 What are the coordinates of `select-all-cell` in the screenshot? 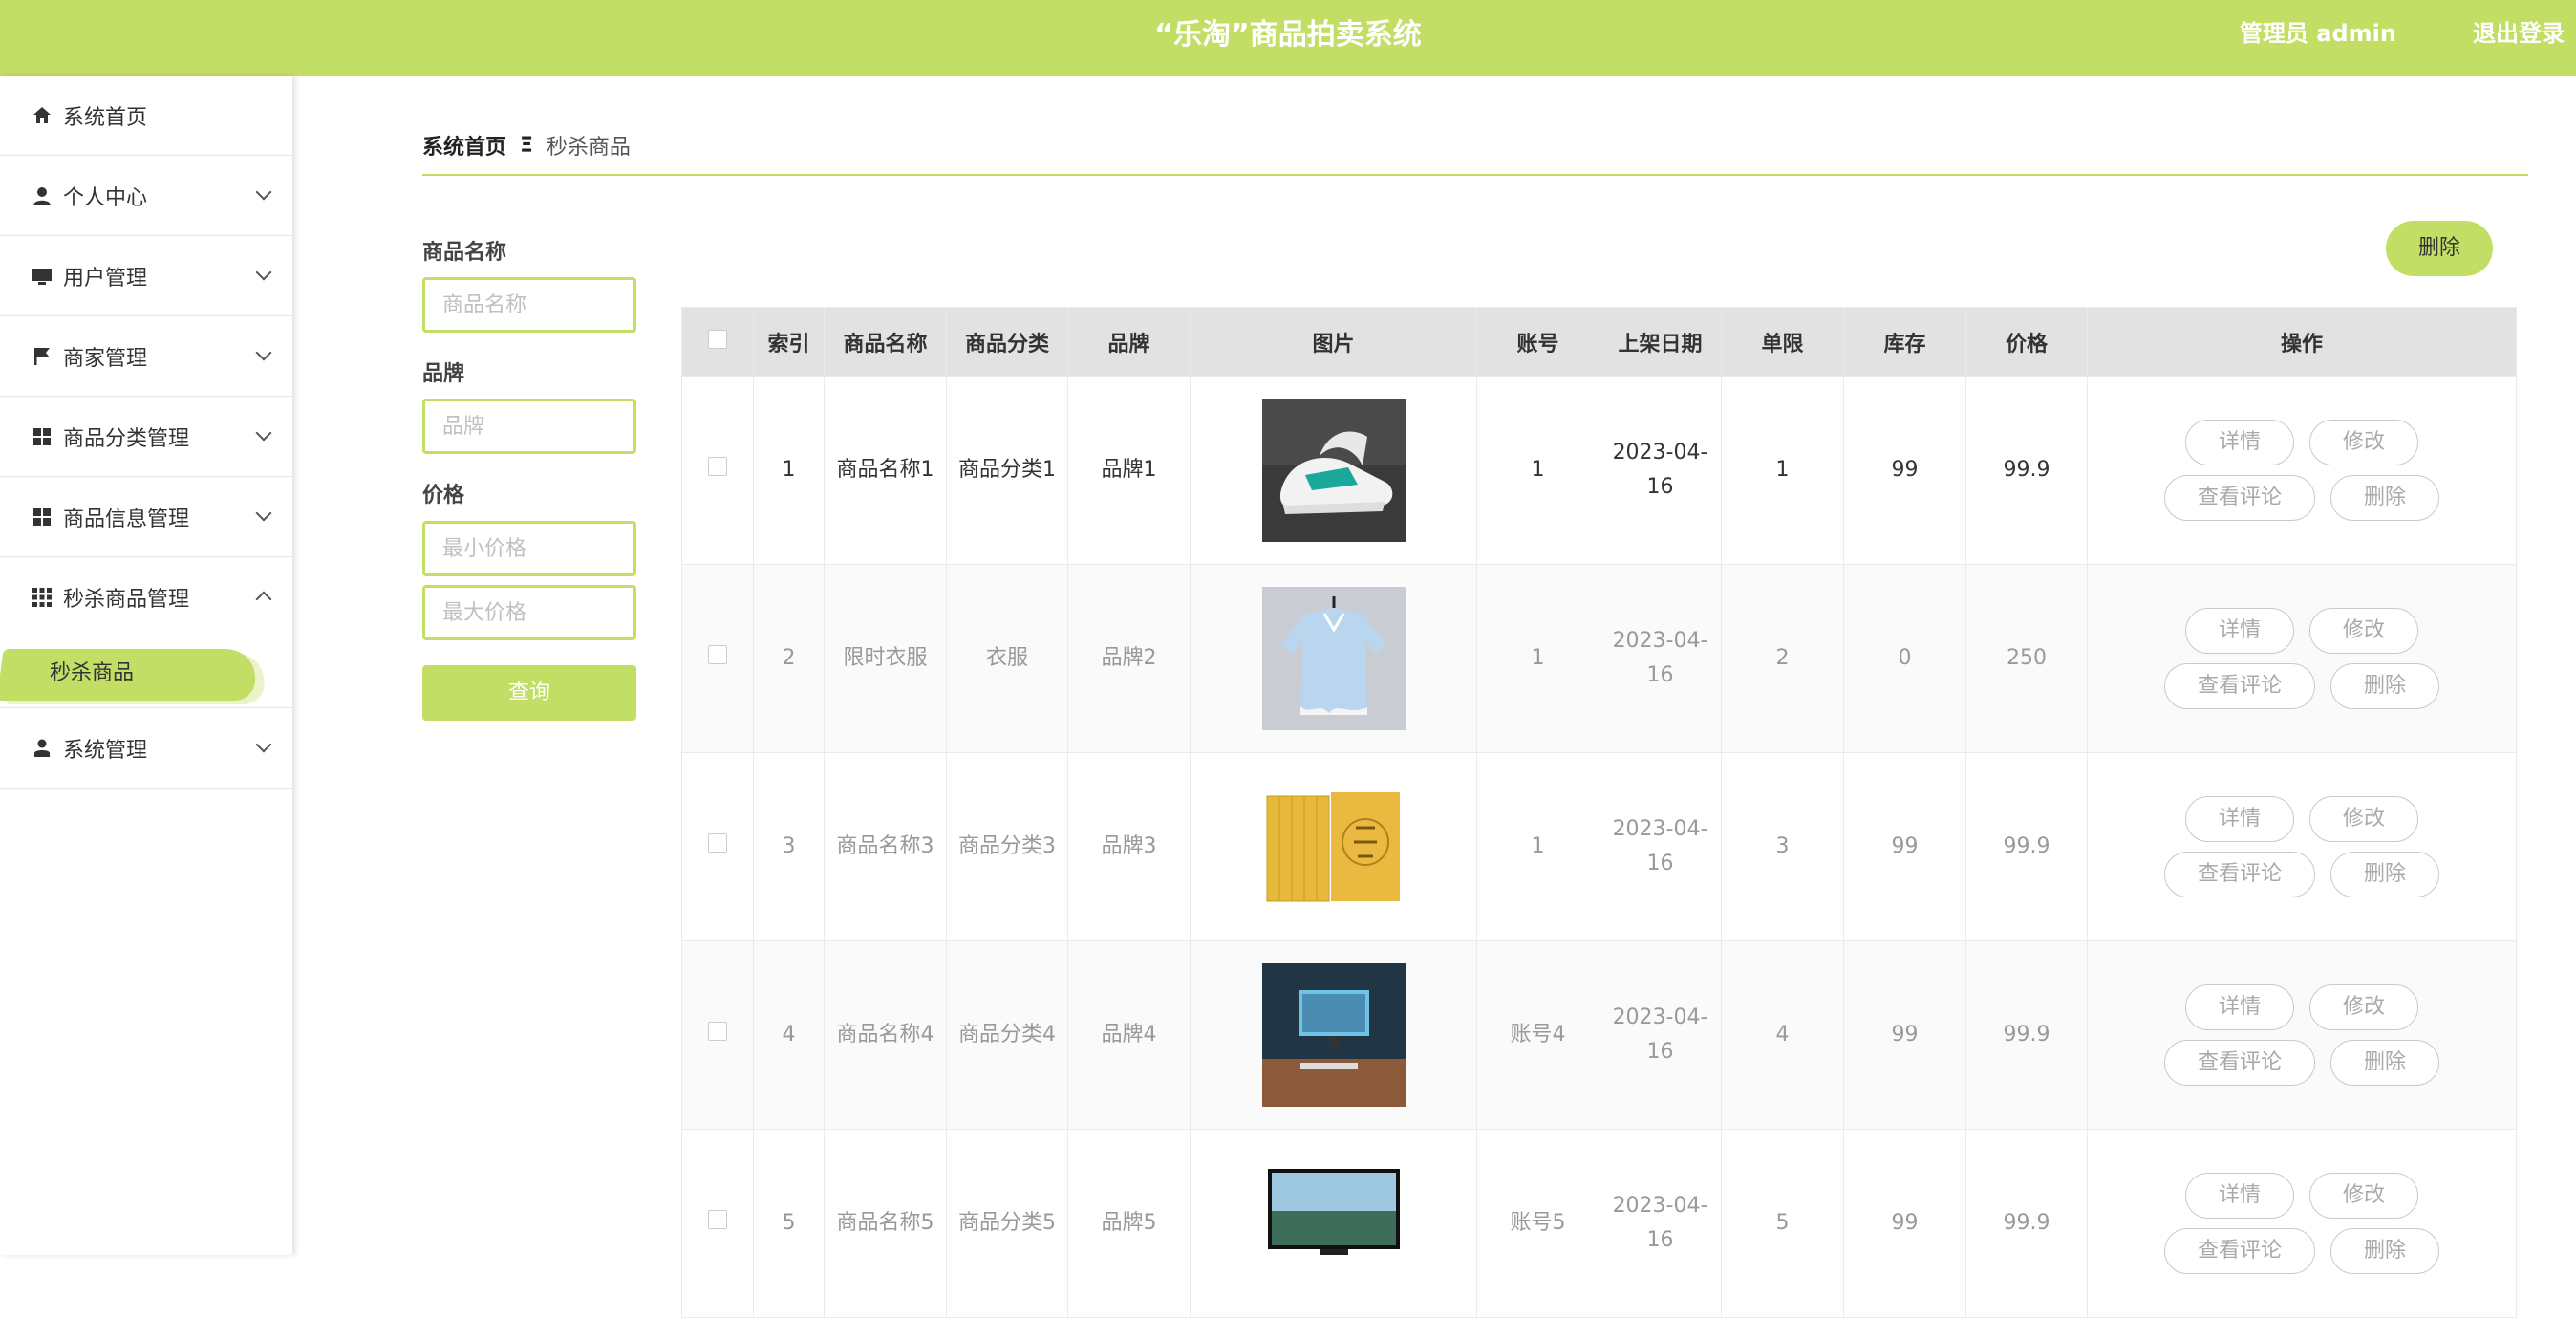 It's located at (717, 342).